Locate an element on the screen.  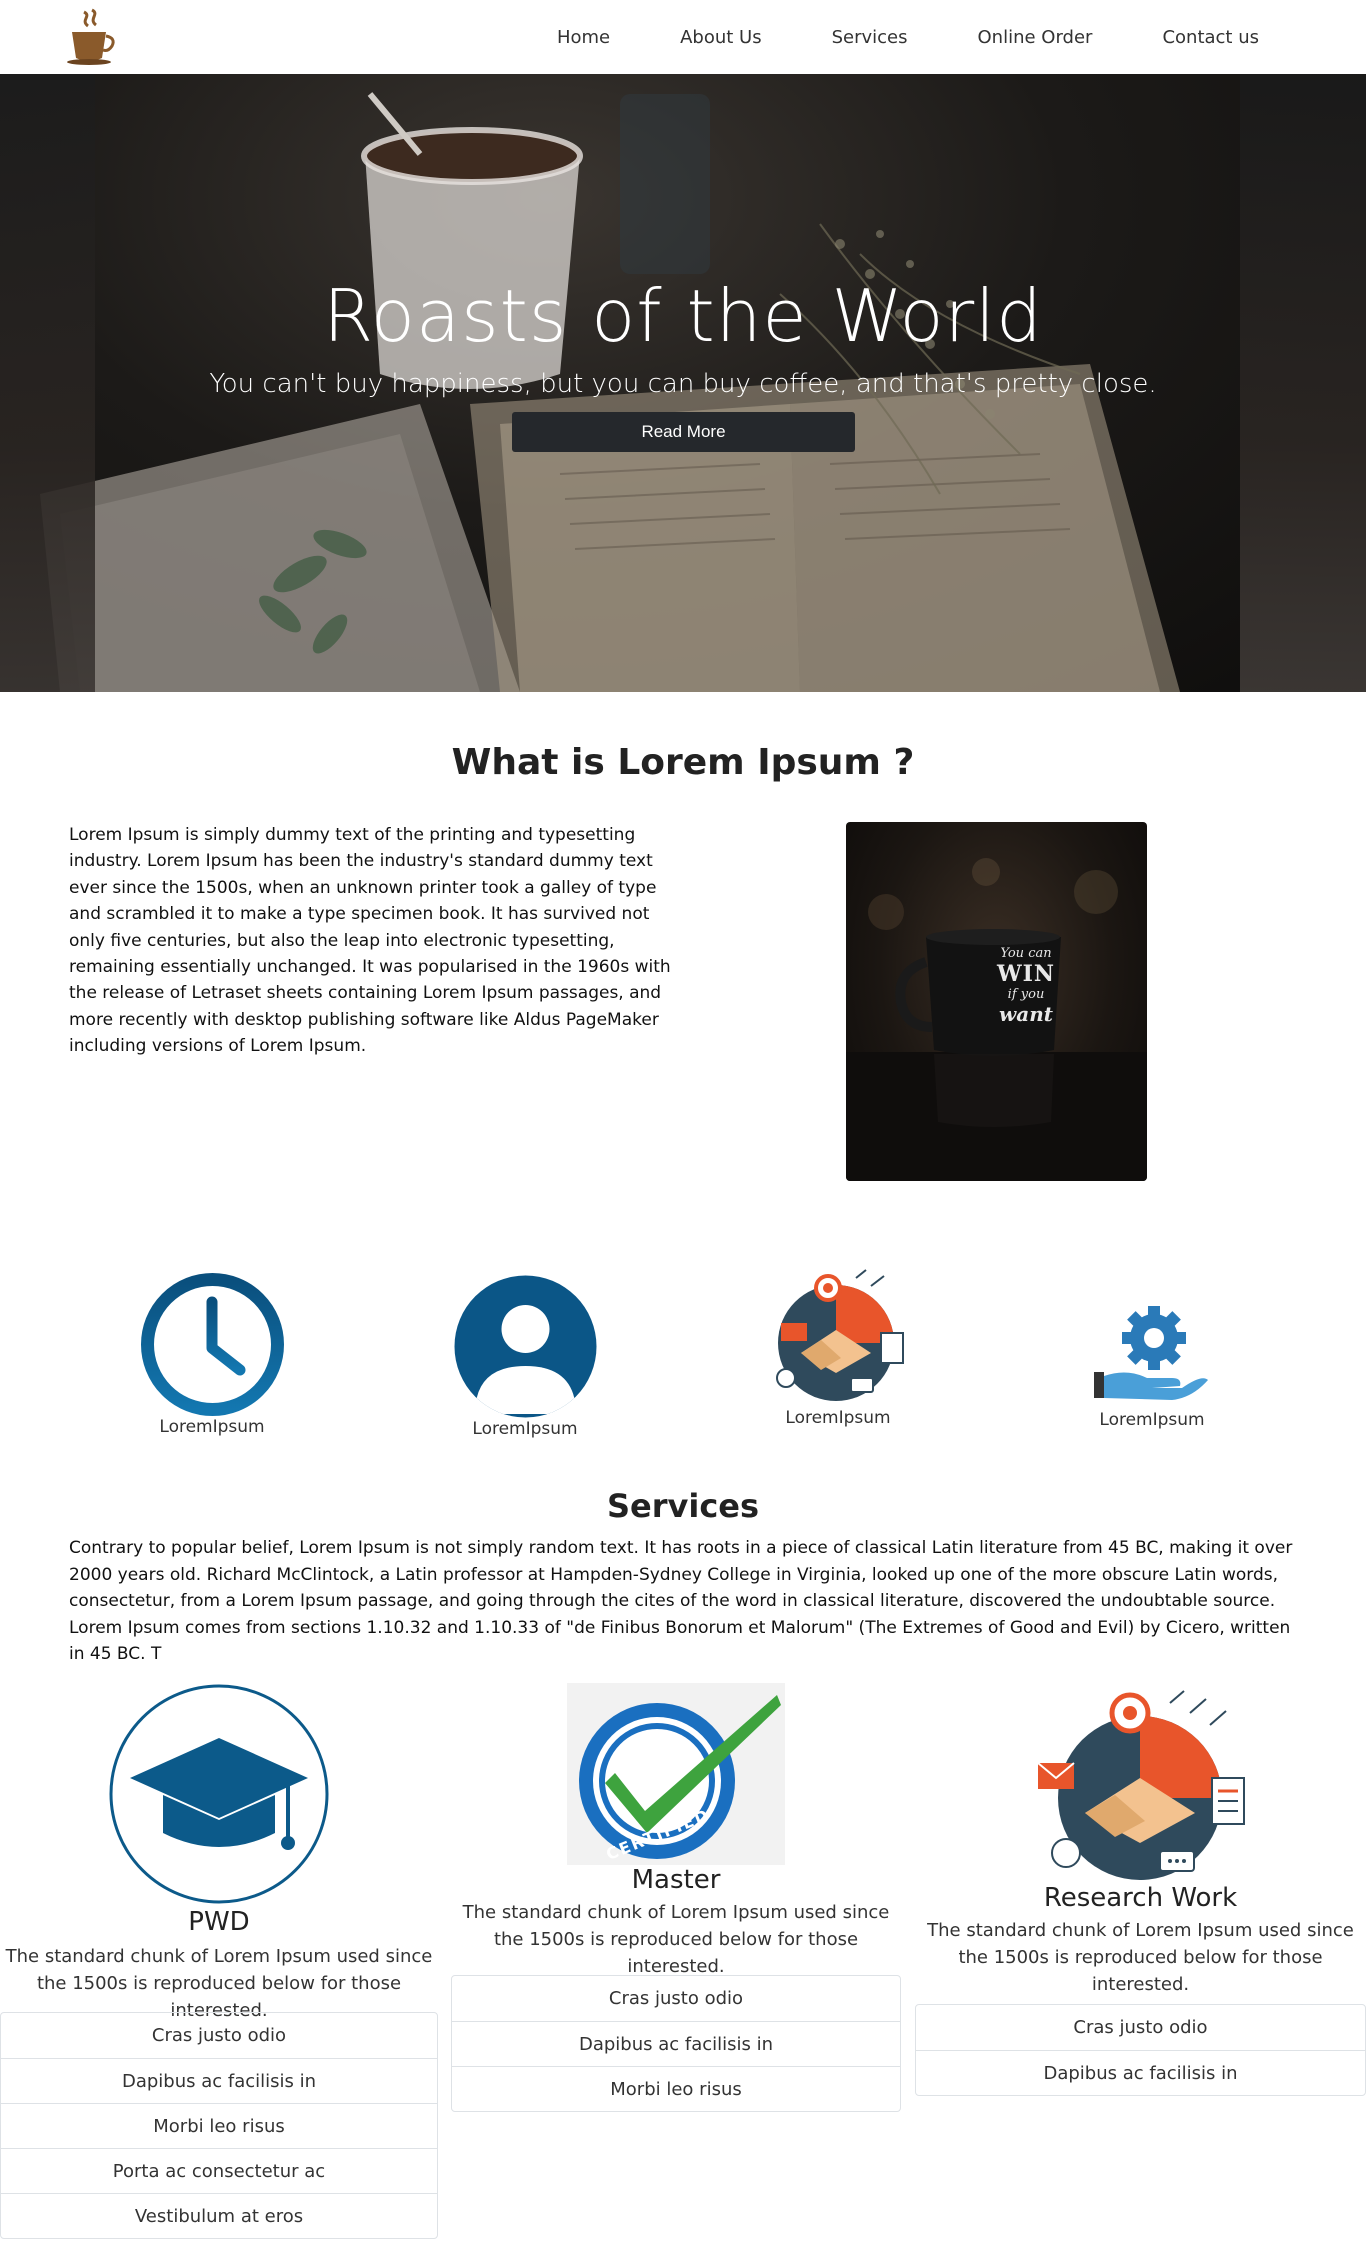
certified-check-icon is located at coordinates (680, 1777).